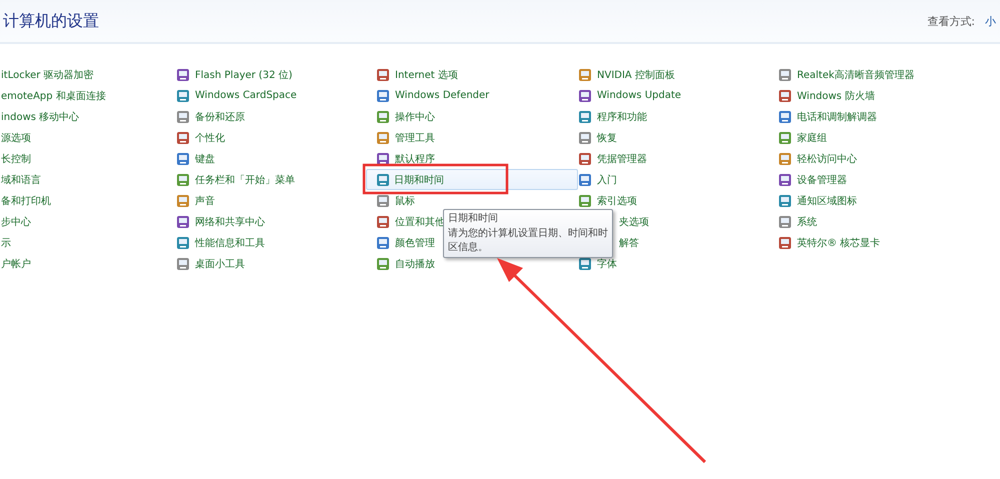 The width and height of the screenshot is (1000, 479). Describe the element at coordinates (51, 21) in the screenshot. I see `page-title: 计算机的设置` at that location.